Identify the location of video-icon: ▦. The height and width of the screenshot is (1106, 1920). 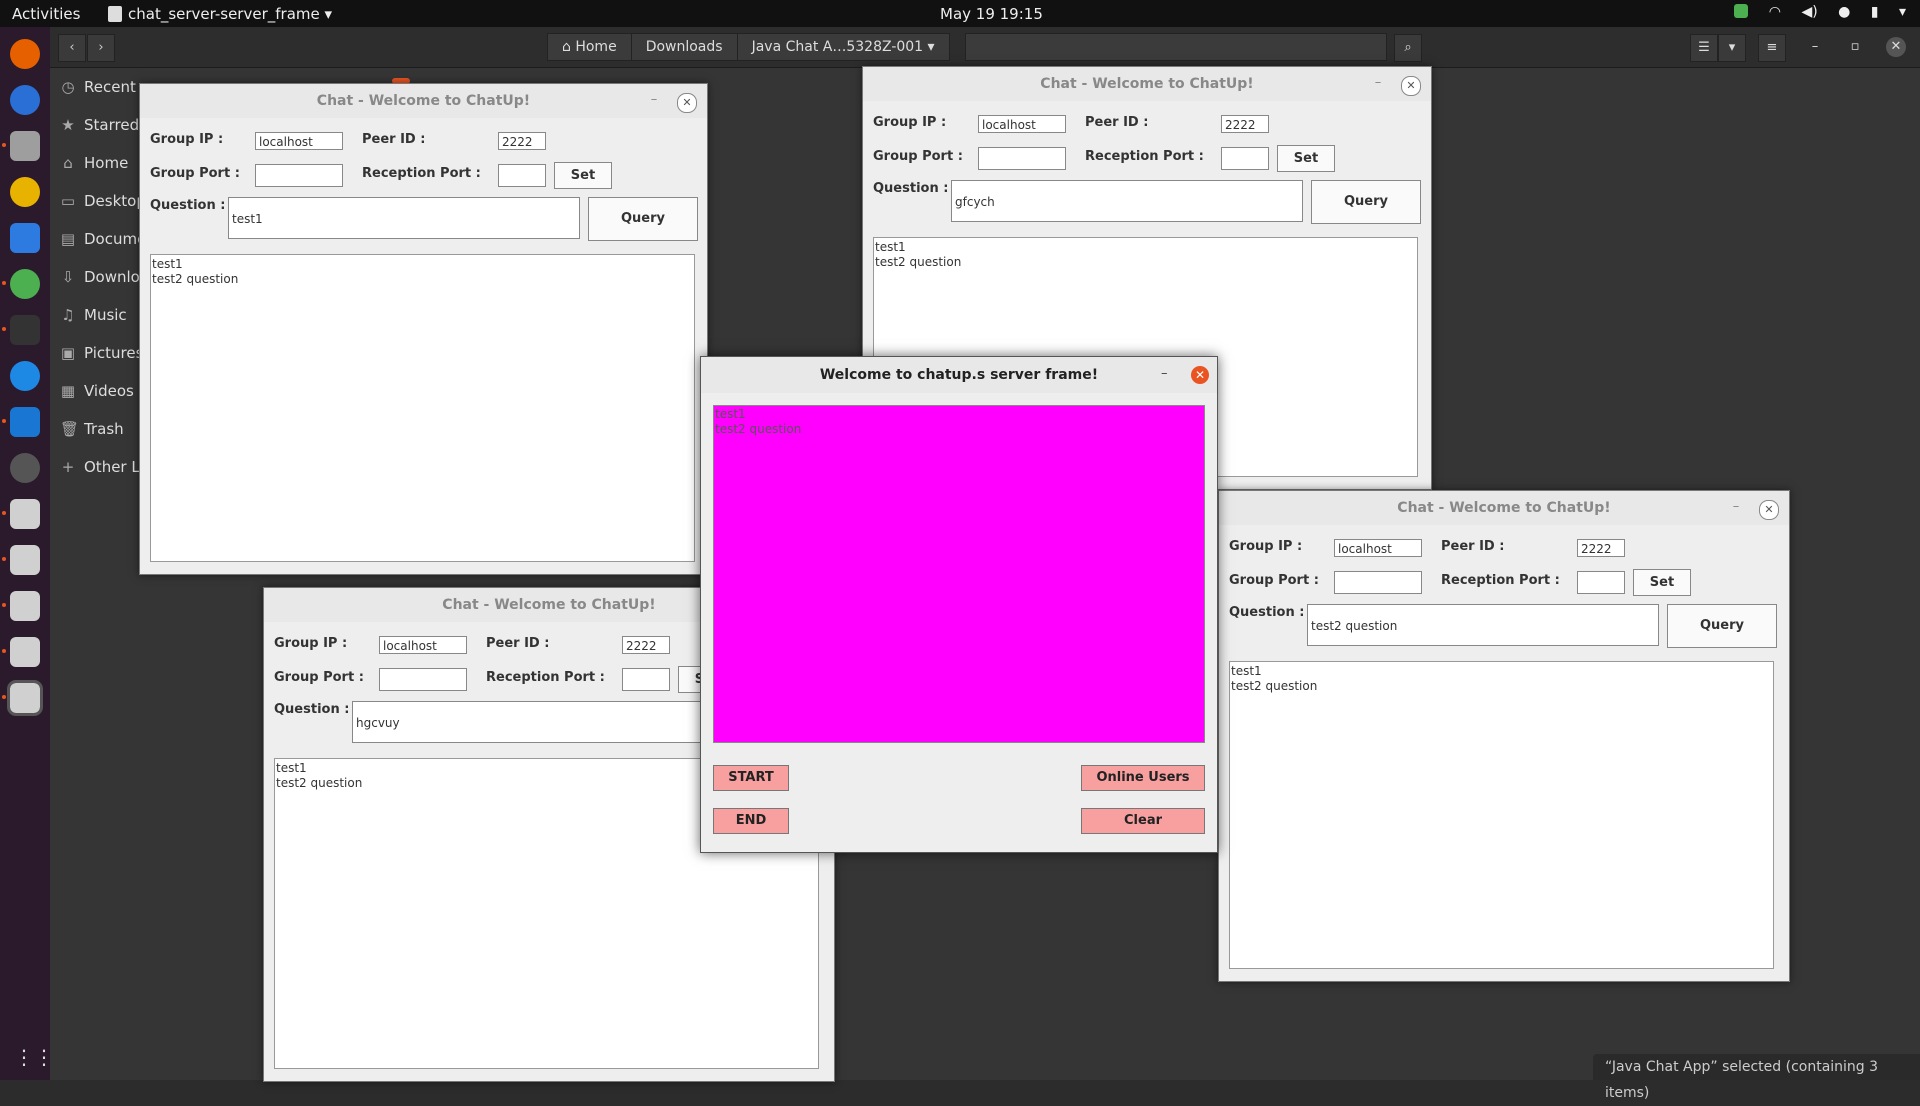
(68, 391).